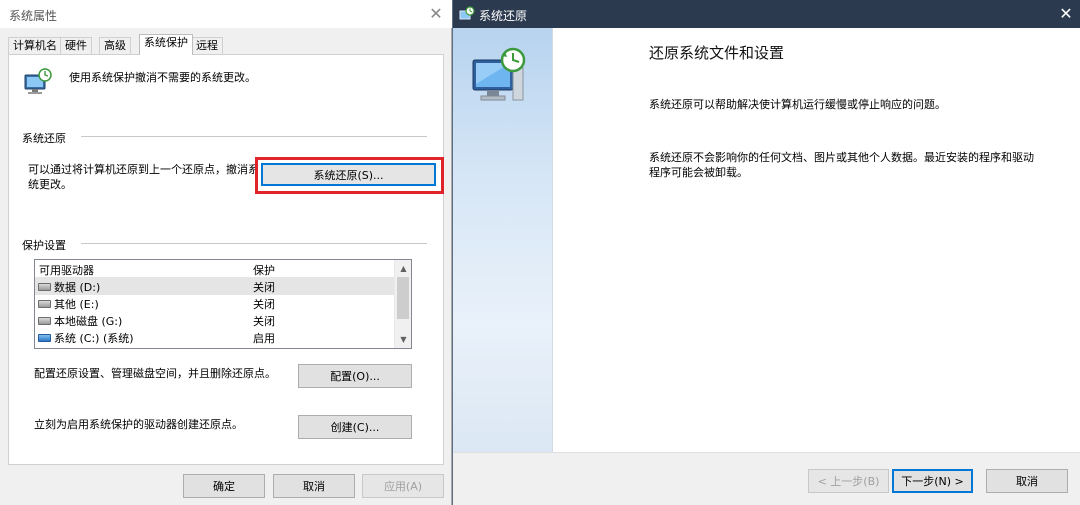 The width and height of the screenshot is (1080, 505). I want to click on description-paragraph-2-line1: 系统还原不会影响你的任何文档、图片或其他个人数据。最近安装的程序和驱动, so click(841, 157).